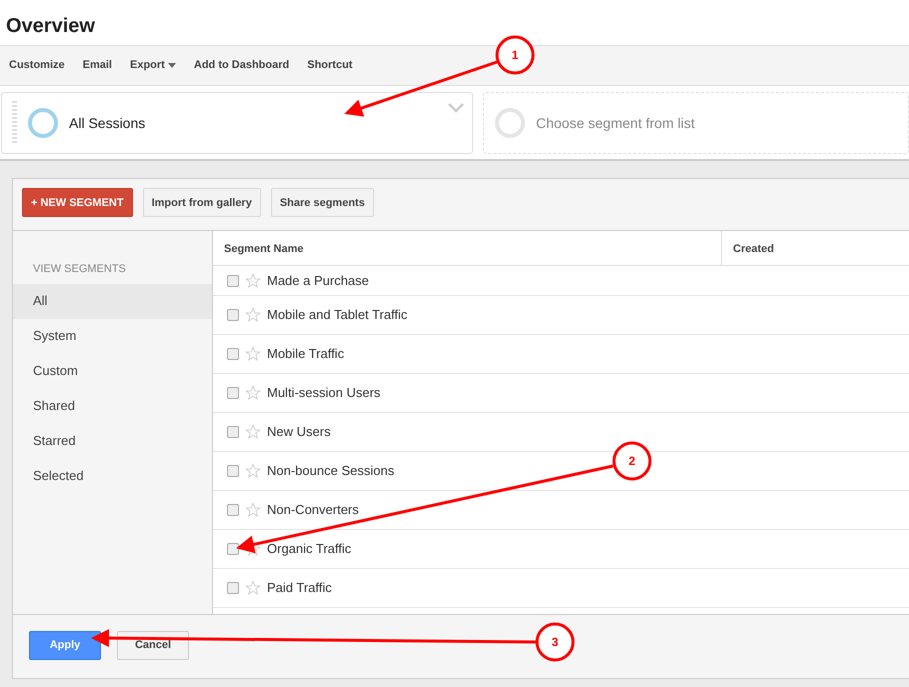 This screenshot has width=909, height=687. Describe the element at coordinates (330, 471) in the screenshot. I see `segment-name: Non-bounce Sessions` at that location.